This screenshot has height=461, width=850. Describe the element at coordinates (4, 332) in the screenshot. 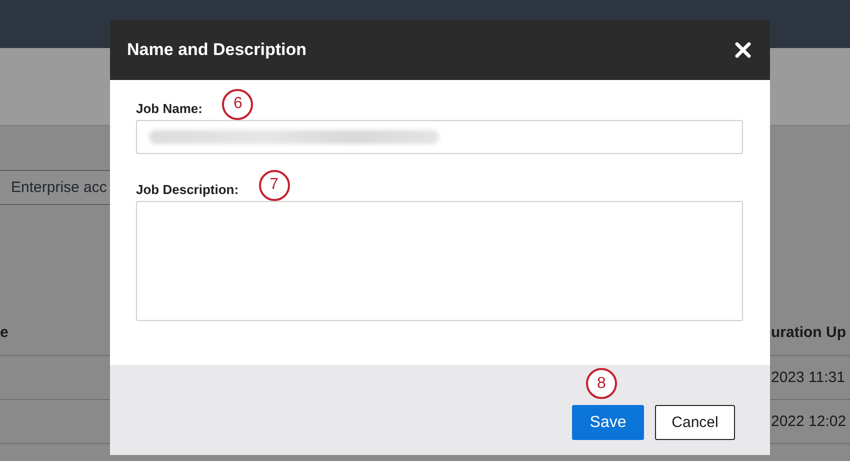

I see `column-header: e` at that location.